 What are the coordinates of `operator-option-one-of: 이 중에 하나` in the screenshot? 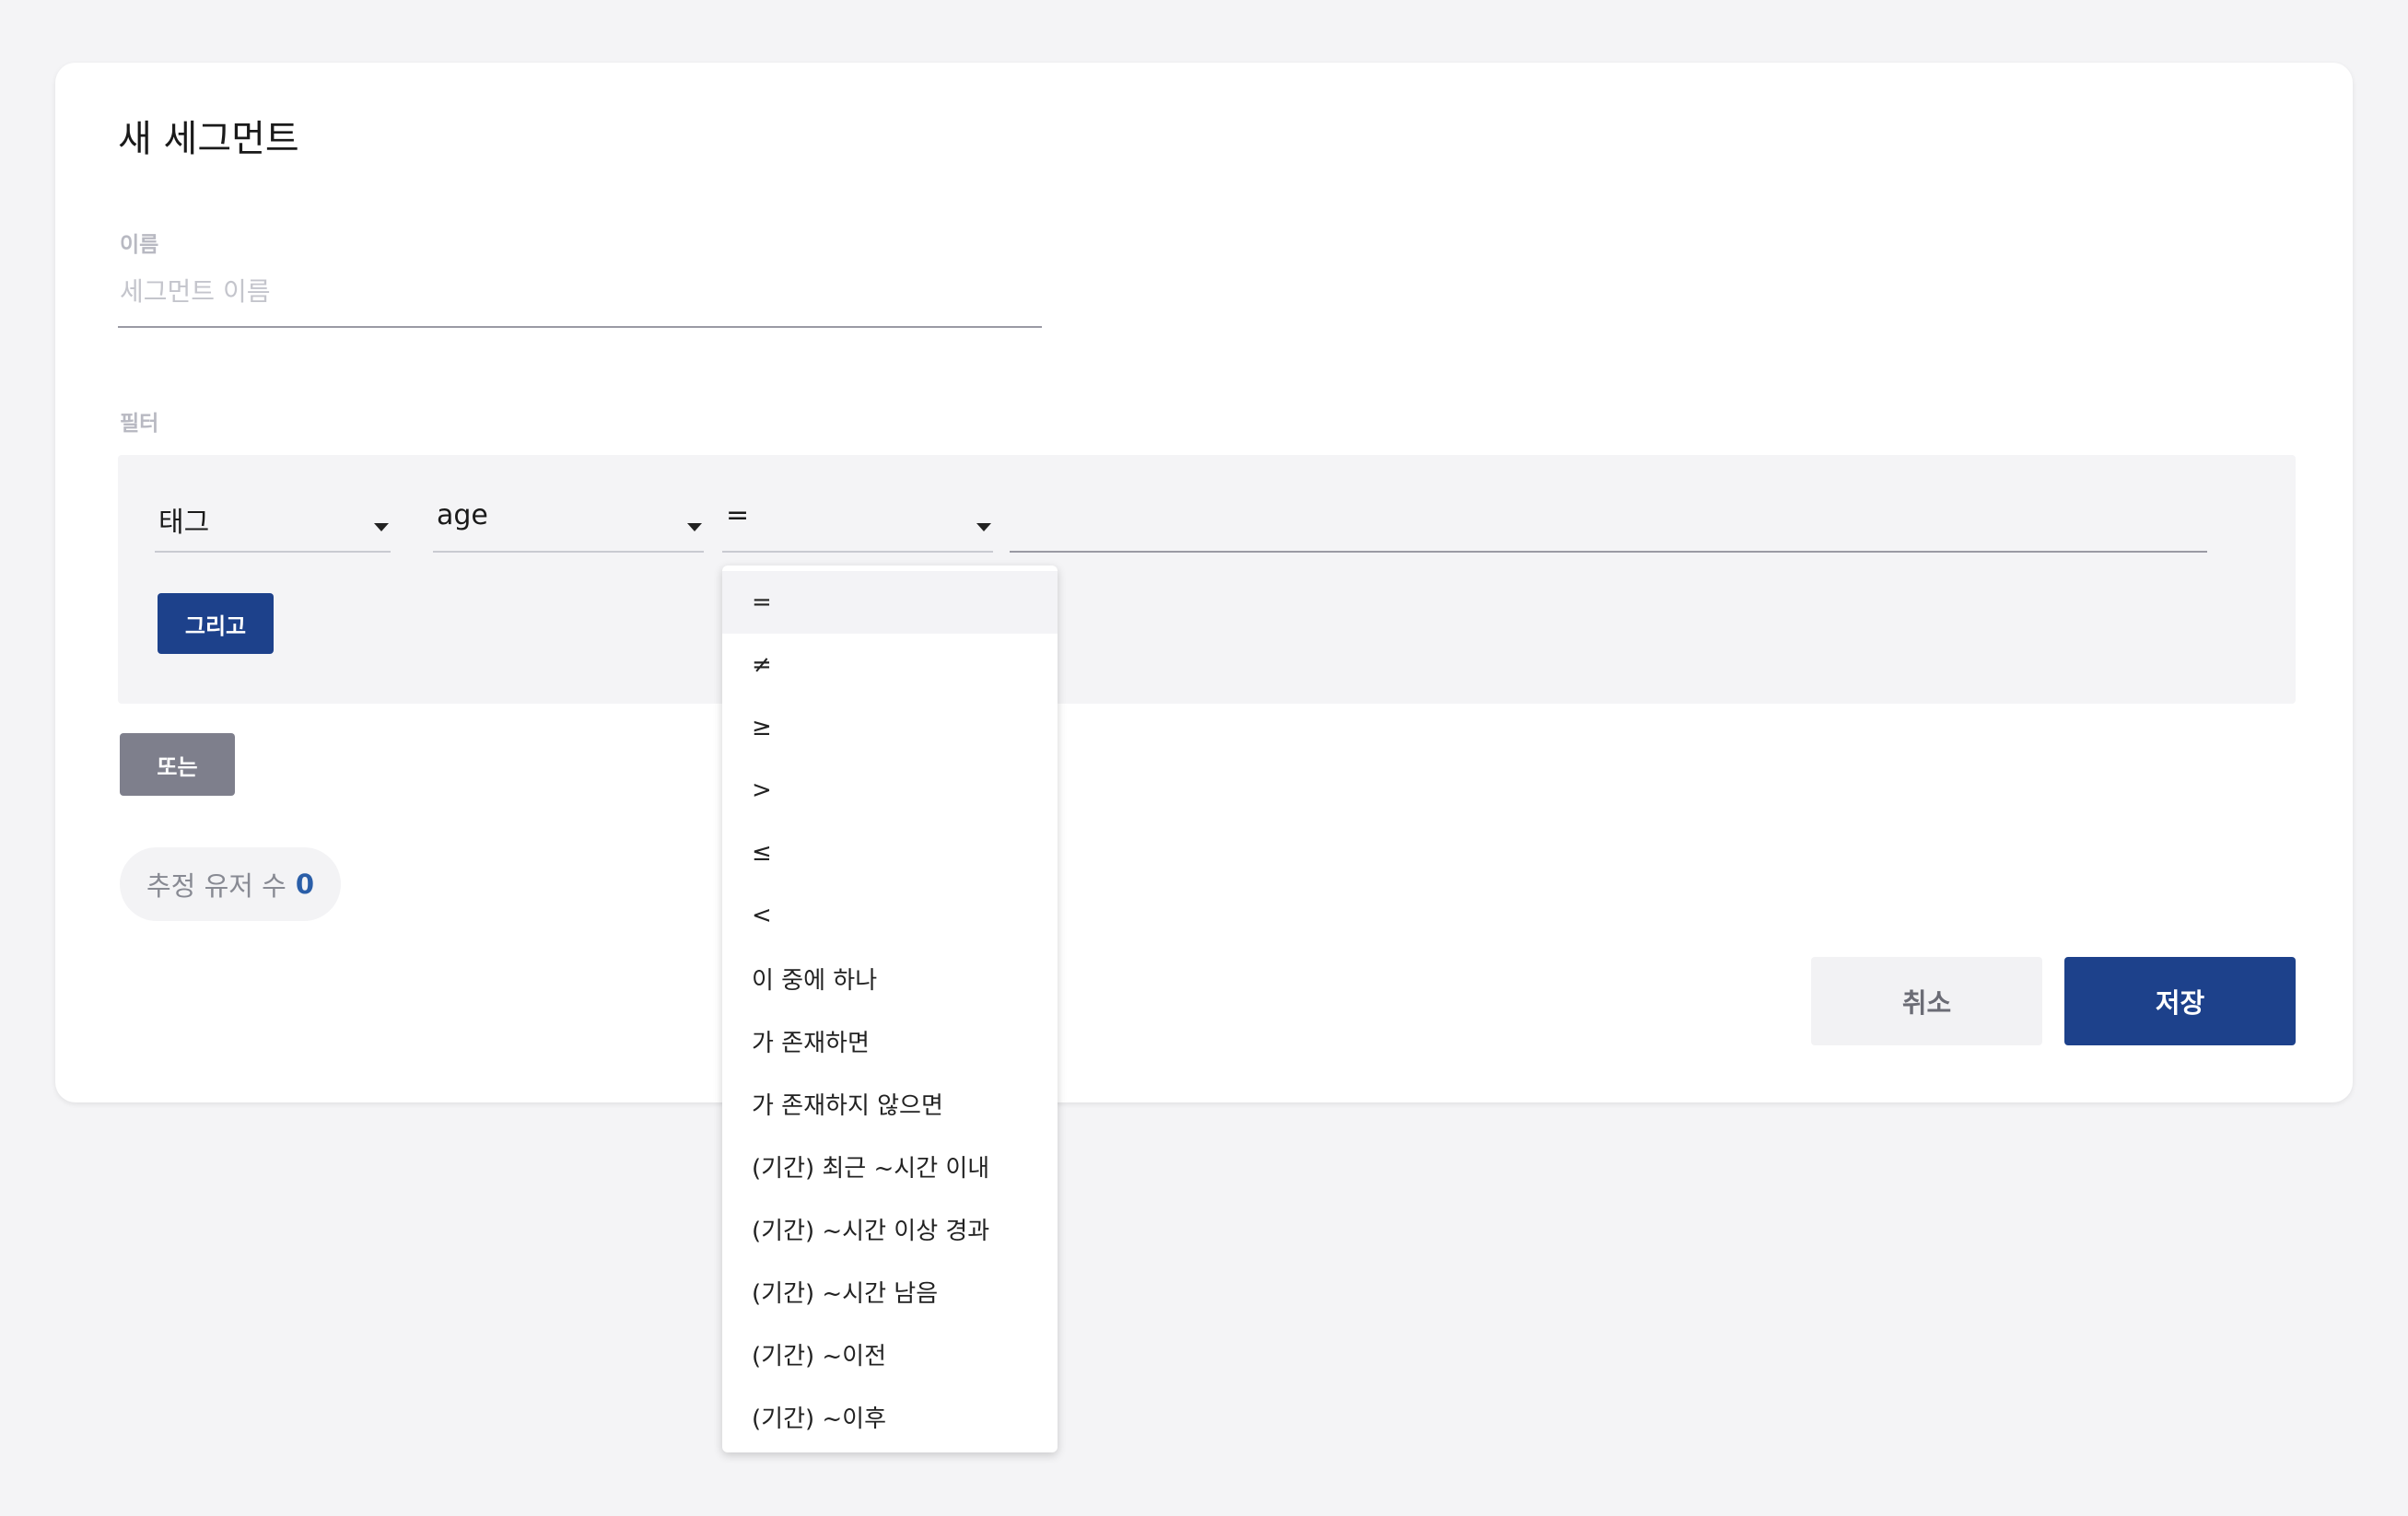 It's located at (890, 978).